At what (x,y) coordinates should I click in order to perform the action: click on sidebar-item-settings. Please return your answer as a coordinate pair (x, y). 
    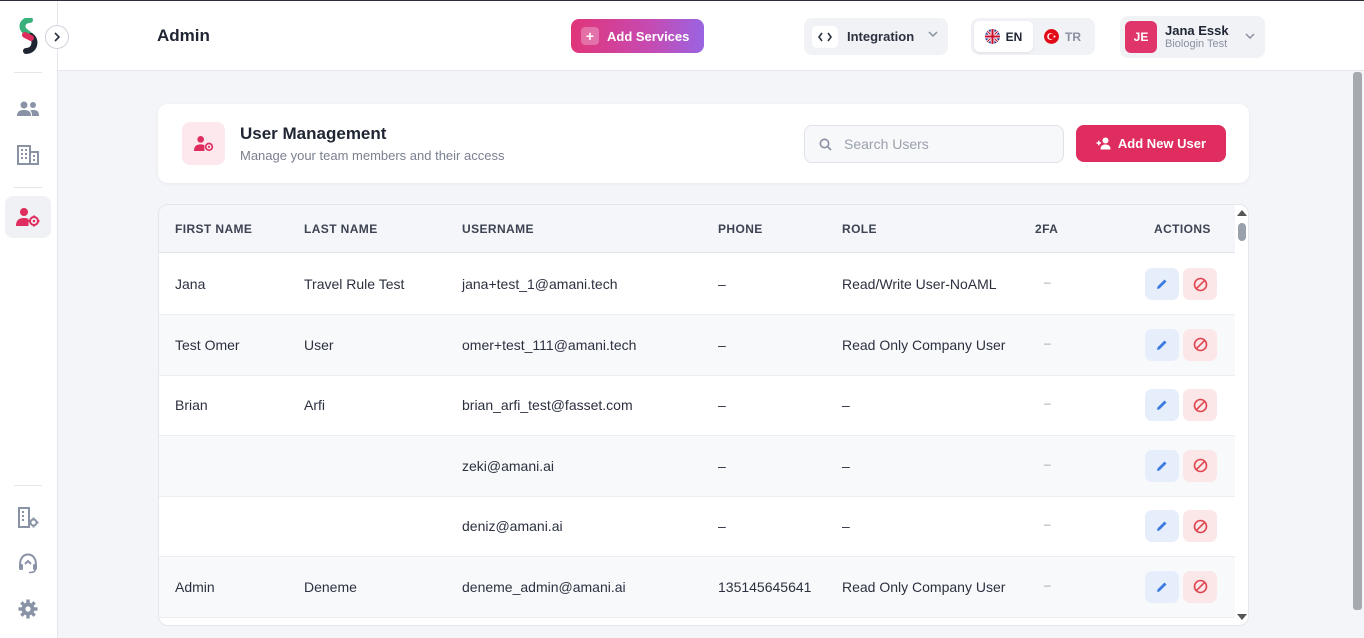
    Looking at the image, I should click on (28, 609).